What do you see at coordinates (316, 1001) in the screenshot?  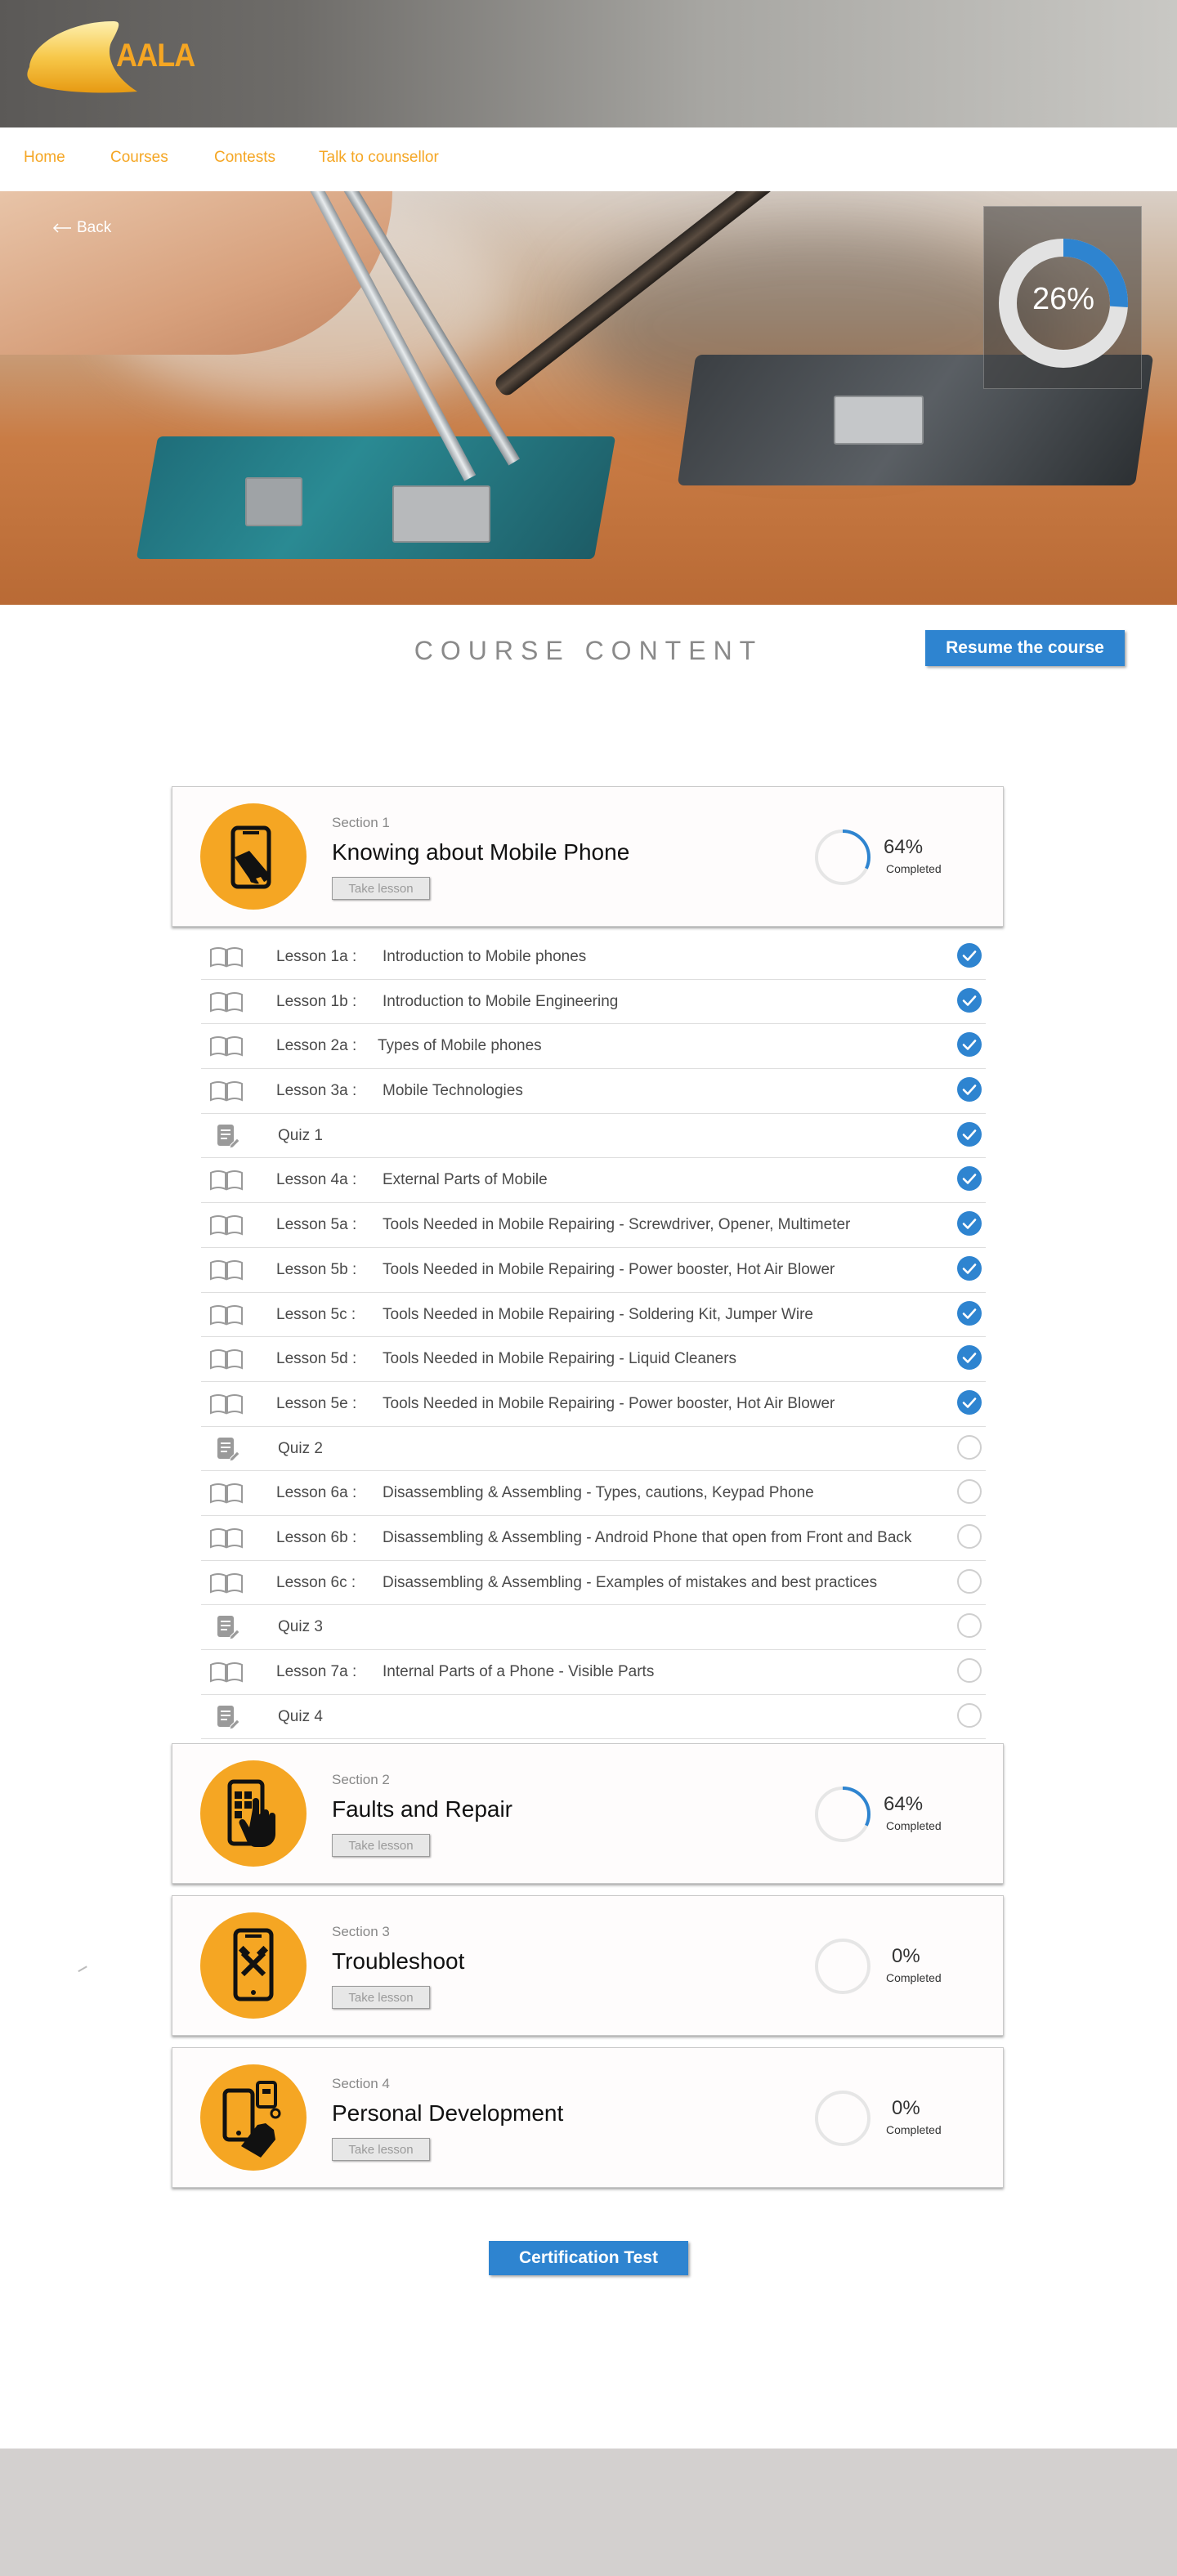 I see `lesson-label: Lesson 1b :` at bounding box center [316, 1001].